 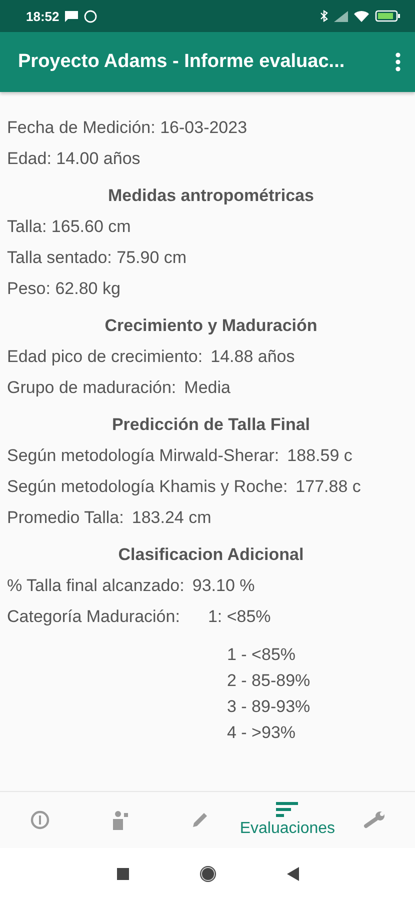 What do you see at coordinates (211, 196) in the screenshot?
I see `section-heading: Medidas antropométricas` at bounding box center [211, 196].